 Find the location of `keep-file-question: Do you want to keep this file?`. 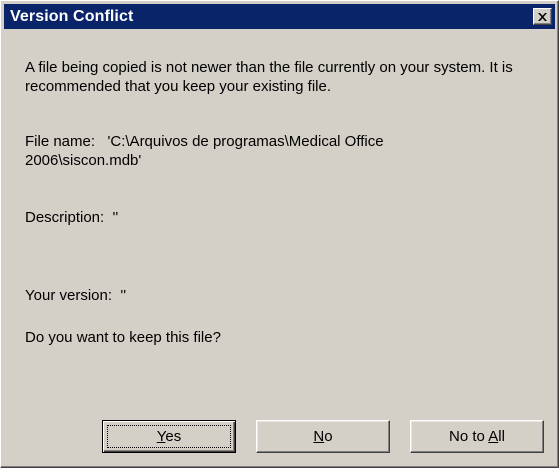

keep-file-question: Do you want to keep this file? is located at coordinates (123, 337).